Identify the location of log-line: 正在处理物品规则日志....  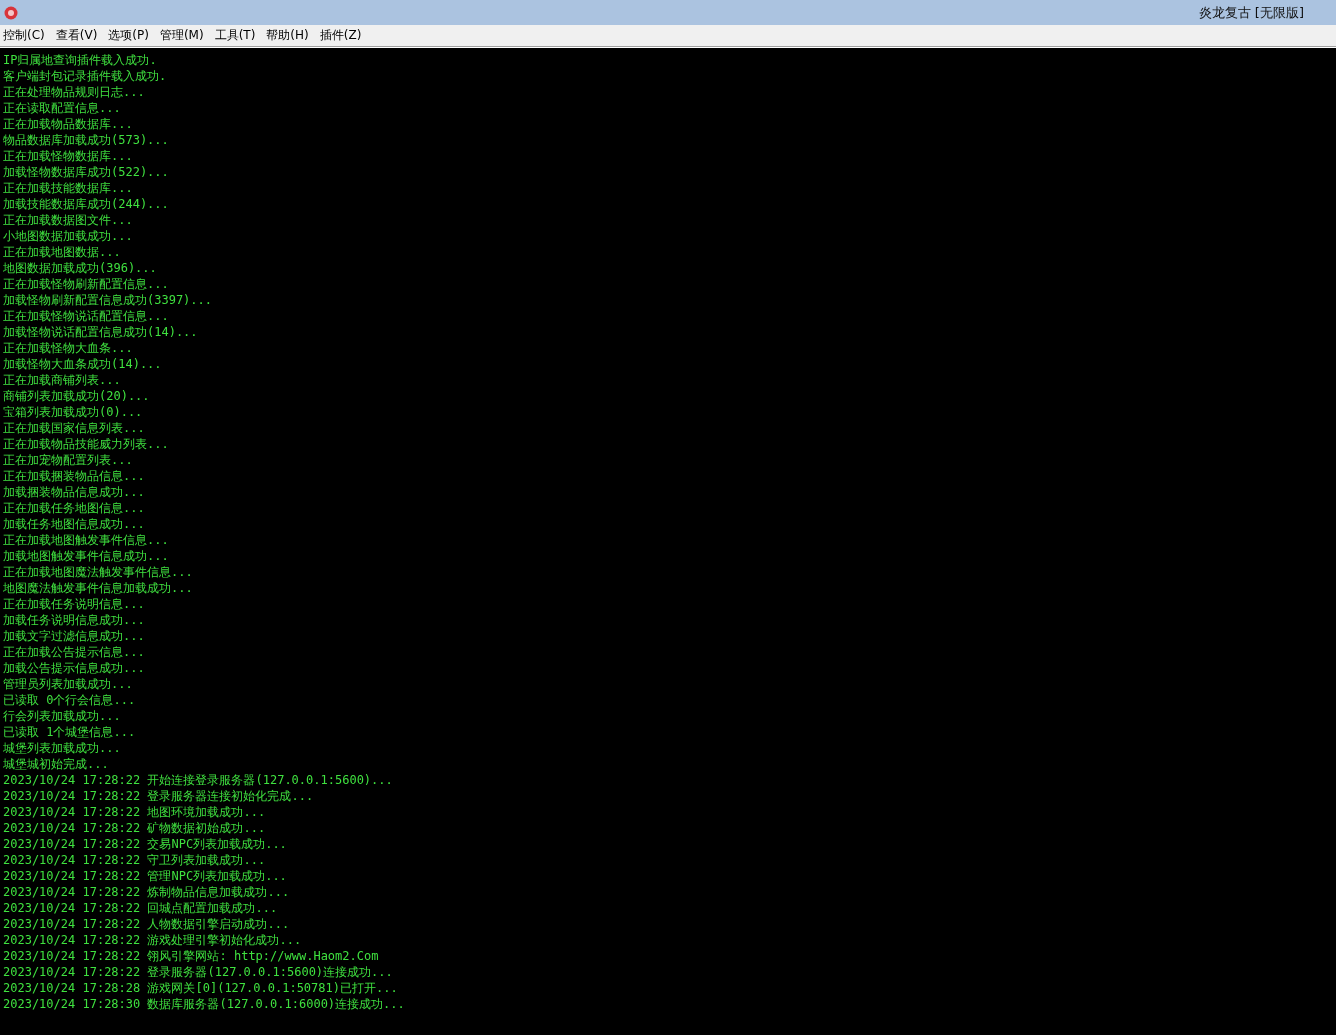
(74, 92).